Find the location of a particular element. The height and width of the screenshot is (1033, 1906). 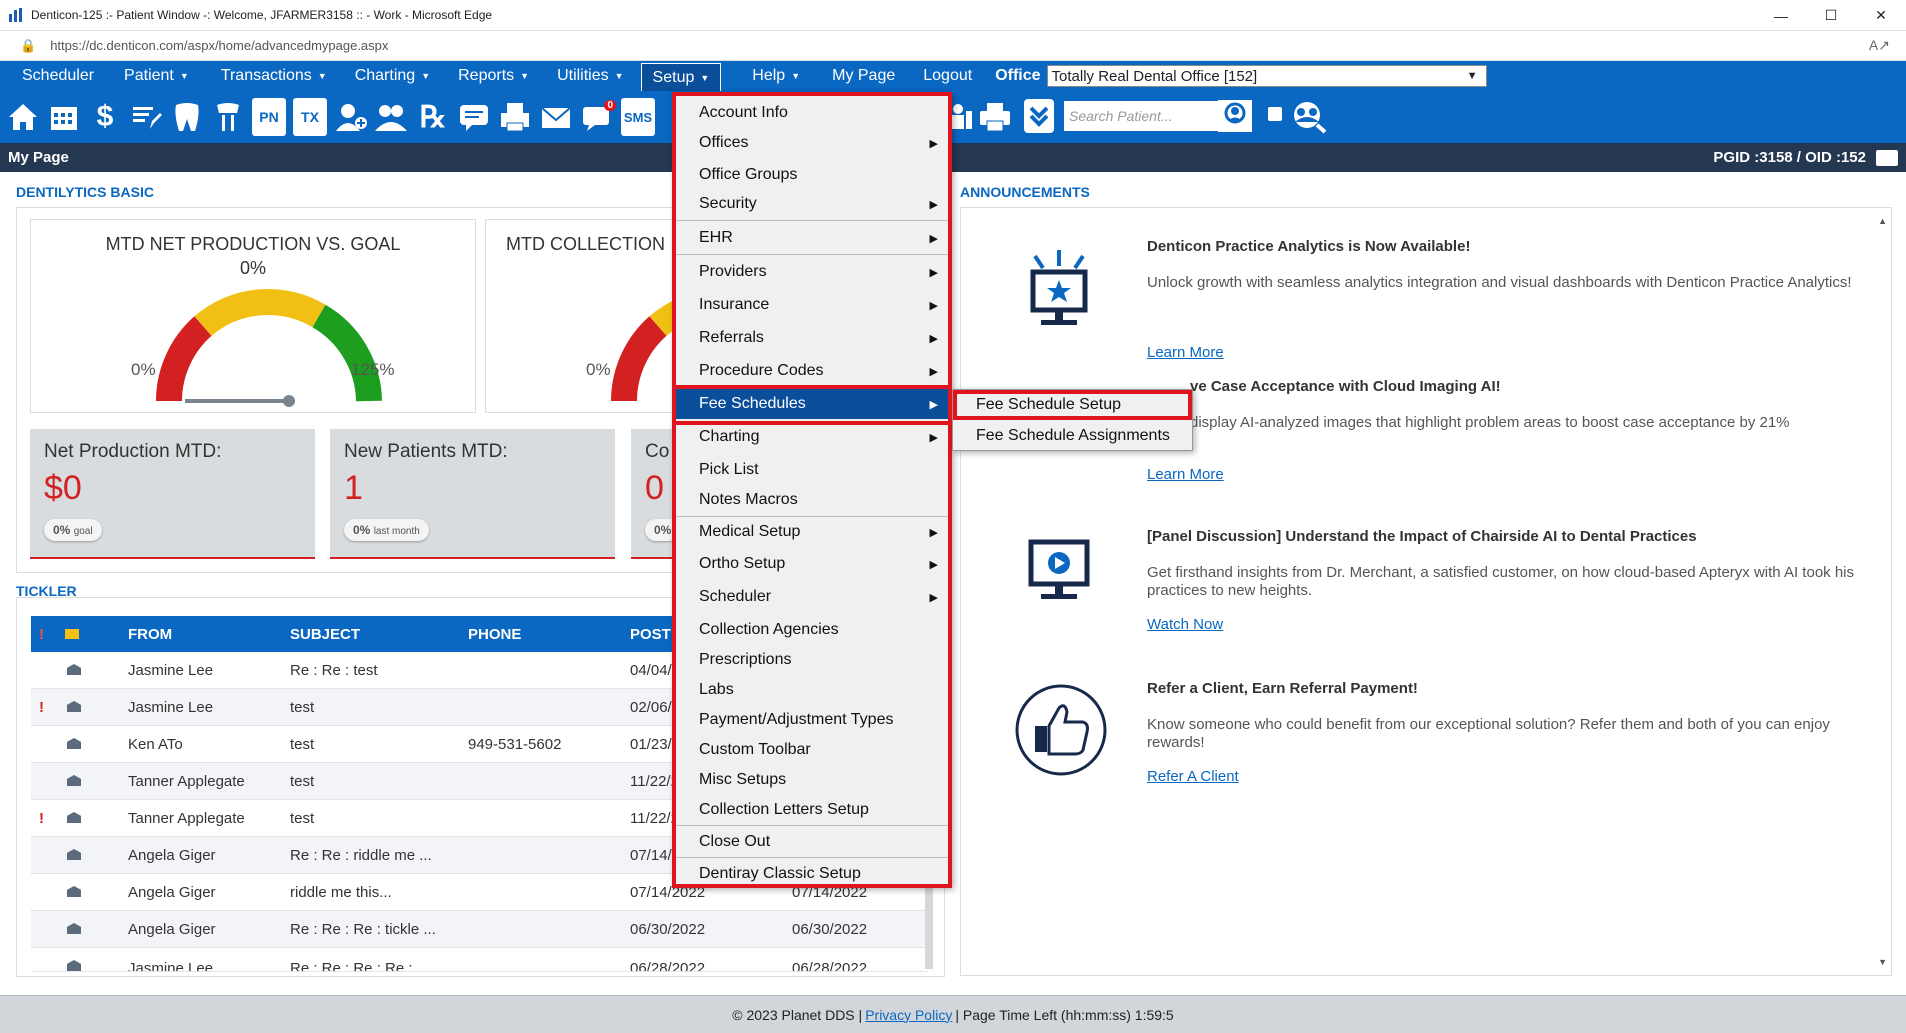

scroll-up-icon: ▲ is located at coordinates (1882, 221).